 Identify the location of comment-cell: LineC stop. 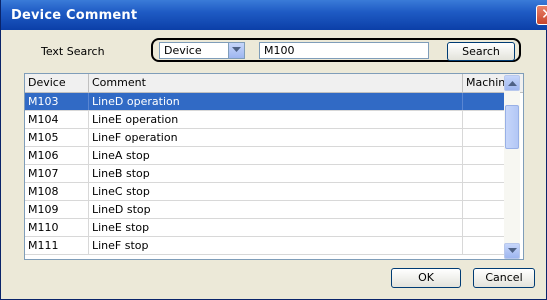
(276, 191).